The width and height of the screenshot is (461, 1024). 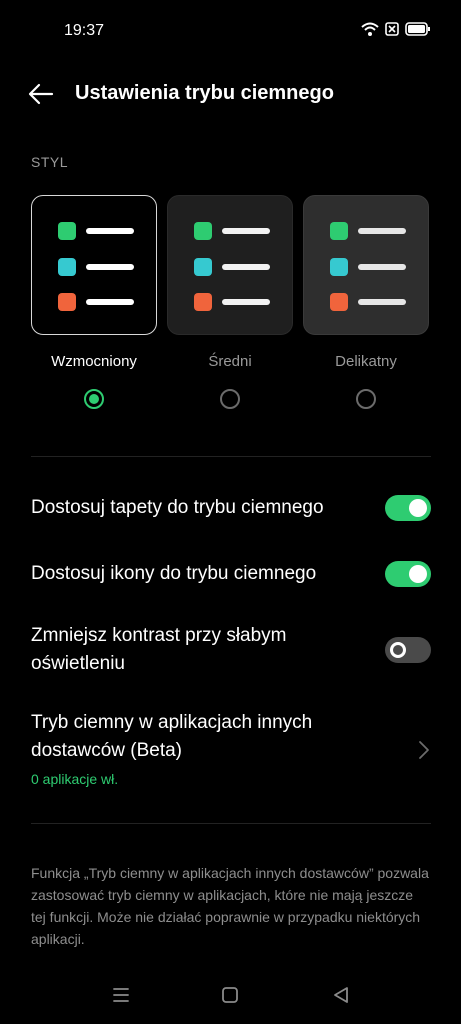 I want to click on status-icons, so click(x=396, y=29).